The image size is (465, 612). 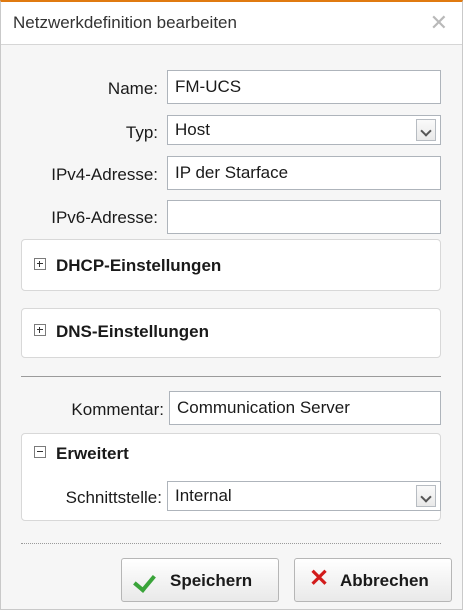 I want to click on dialog-titlebar: Netzwerkdefinition bearbeiten ✕, so click(x=231, y=23).